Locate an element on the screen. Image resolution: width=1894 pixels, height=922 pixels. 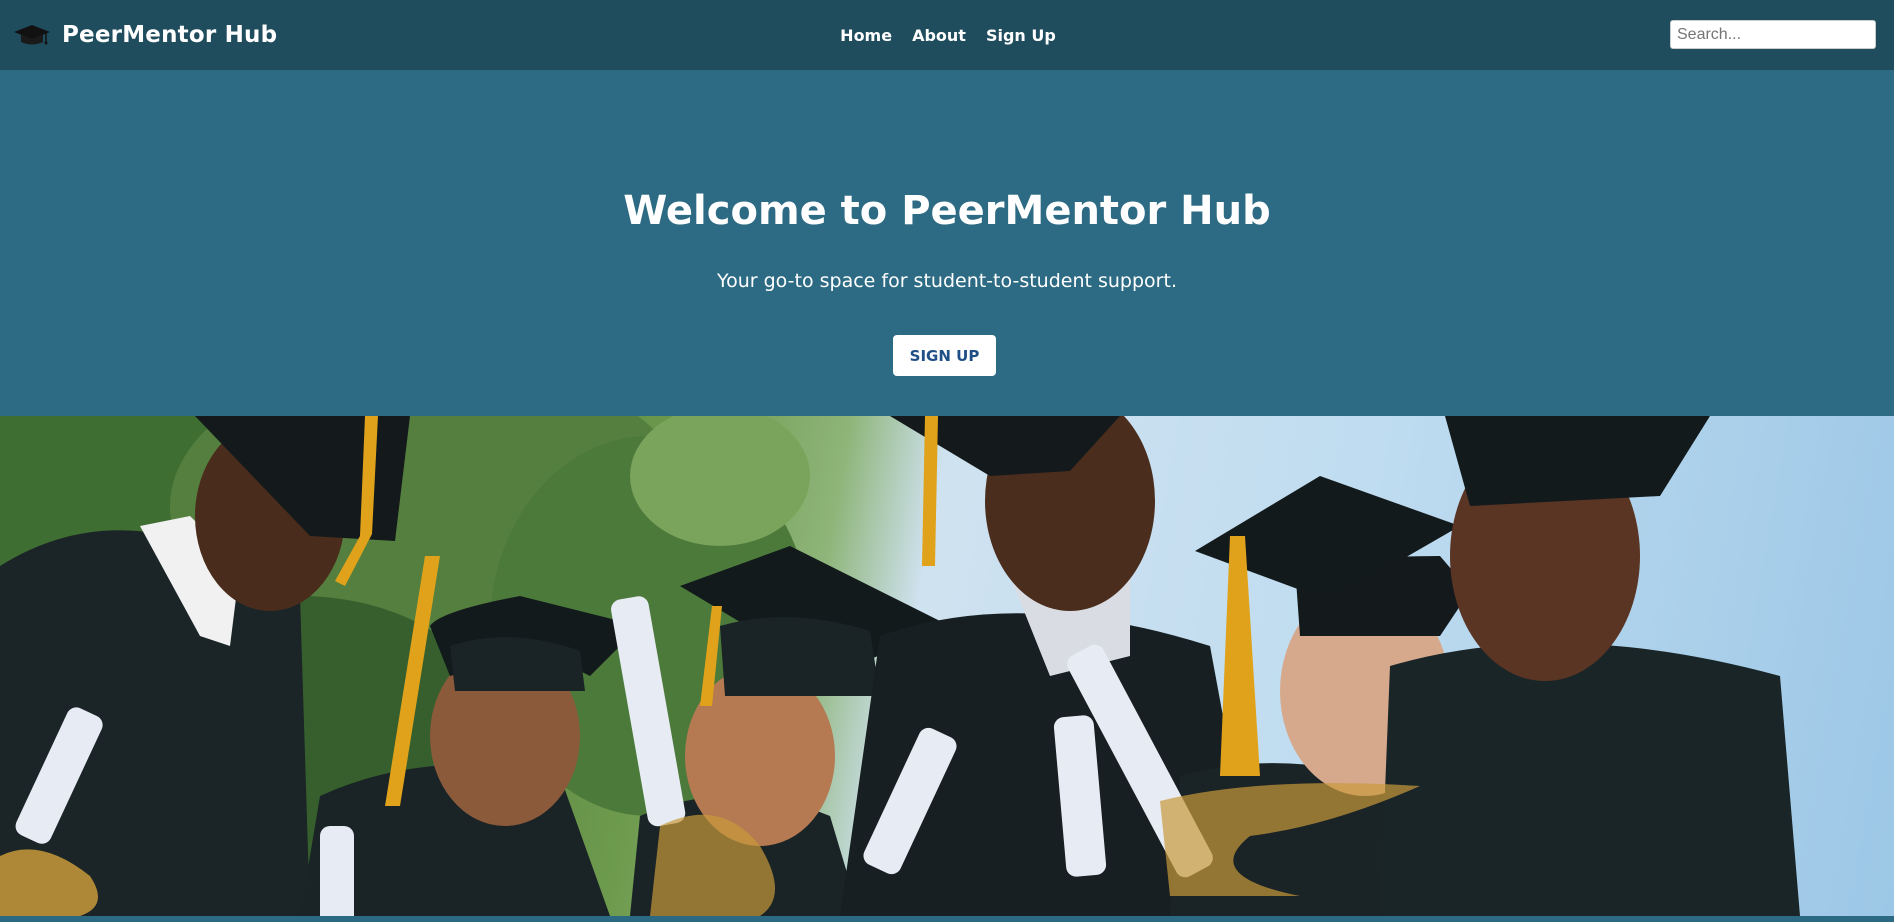
hero-signup-button: SIGN UP is located at coordinates (944, 355).